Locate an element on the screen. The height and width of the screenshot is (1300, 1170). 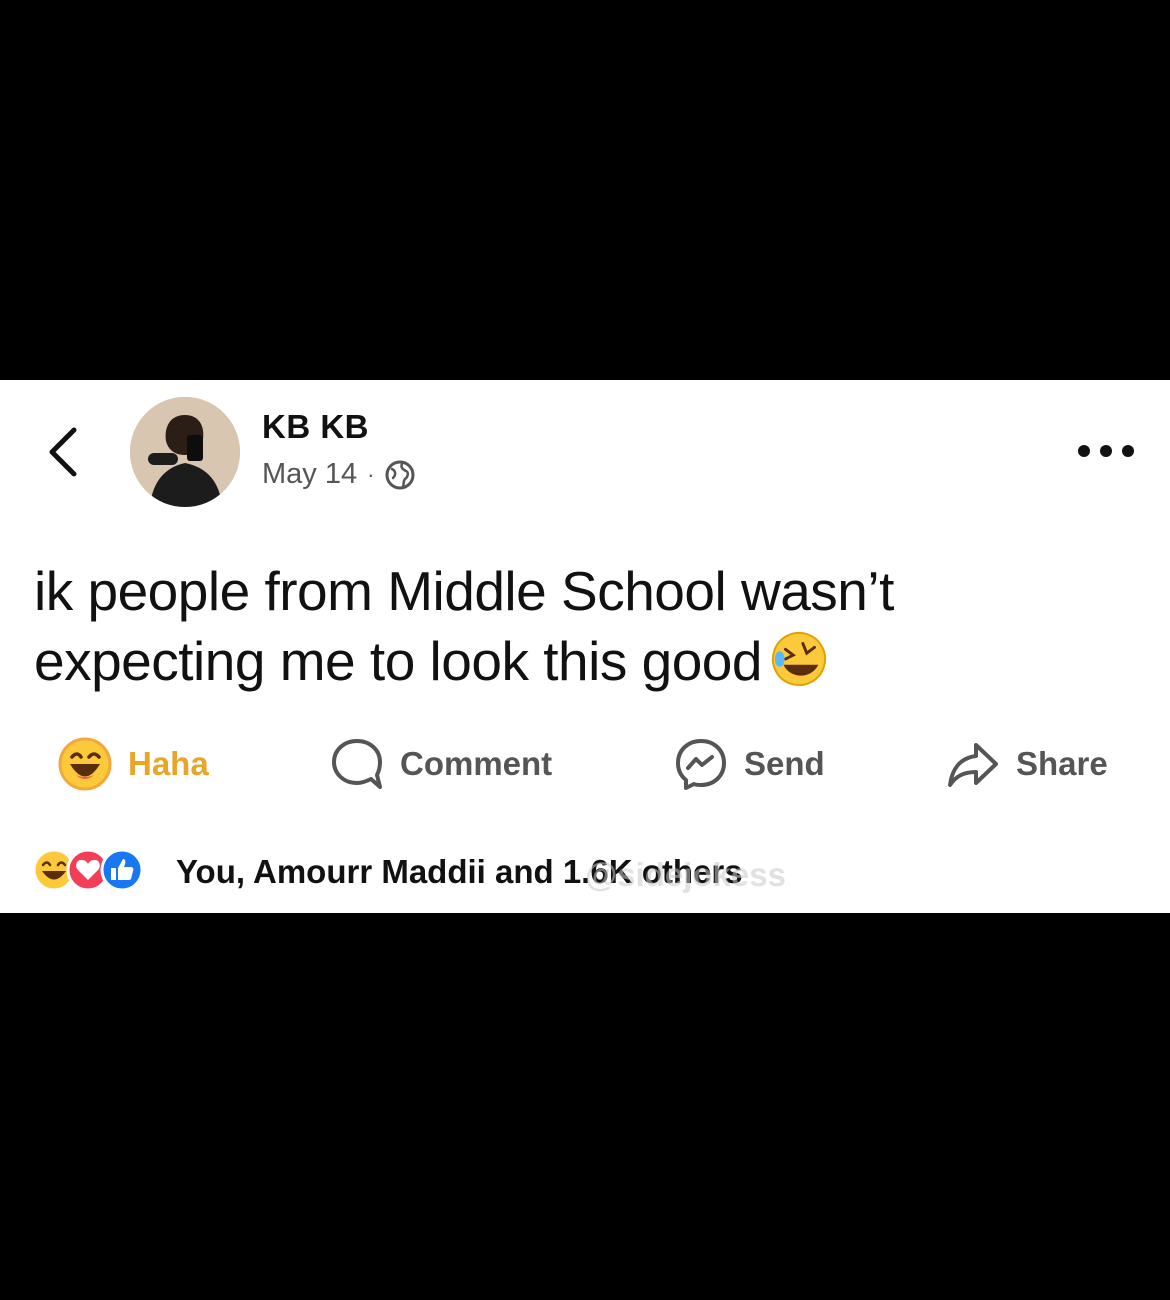
comment-button: Comment is located at coordinates (441, 764).